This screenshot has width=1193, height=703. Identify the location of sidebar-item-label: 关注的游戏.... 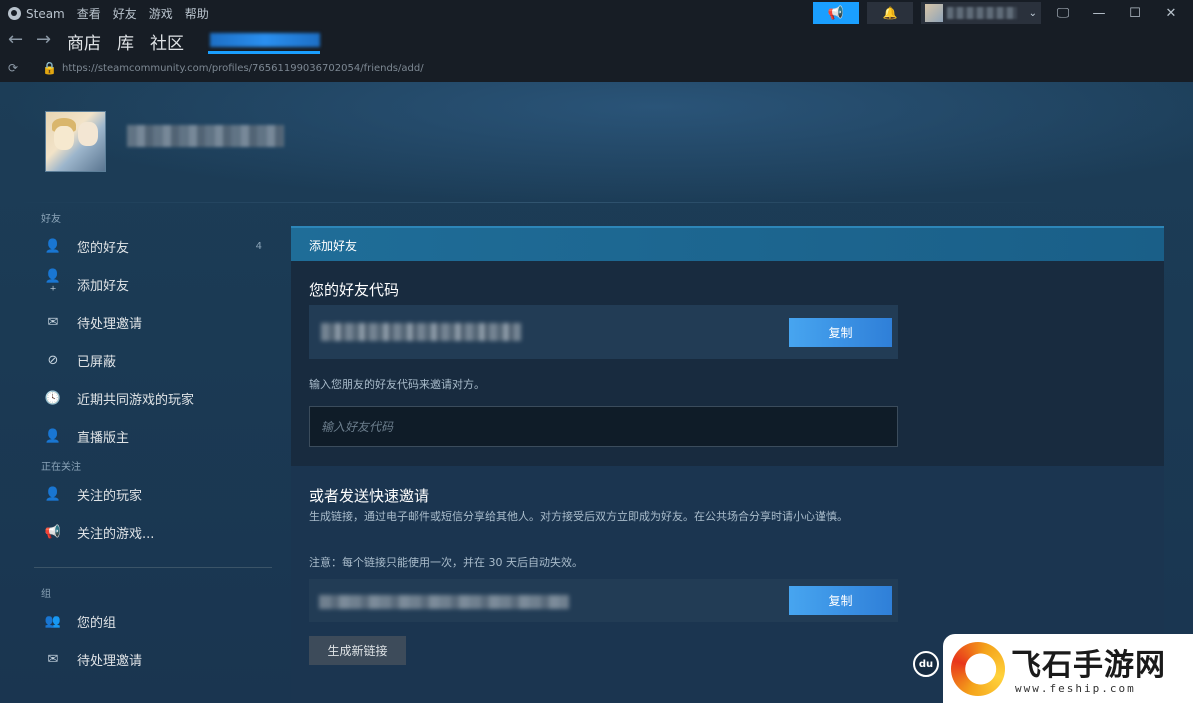
(116, 534).